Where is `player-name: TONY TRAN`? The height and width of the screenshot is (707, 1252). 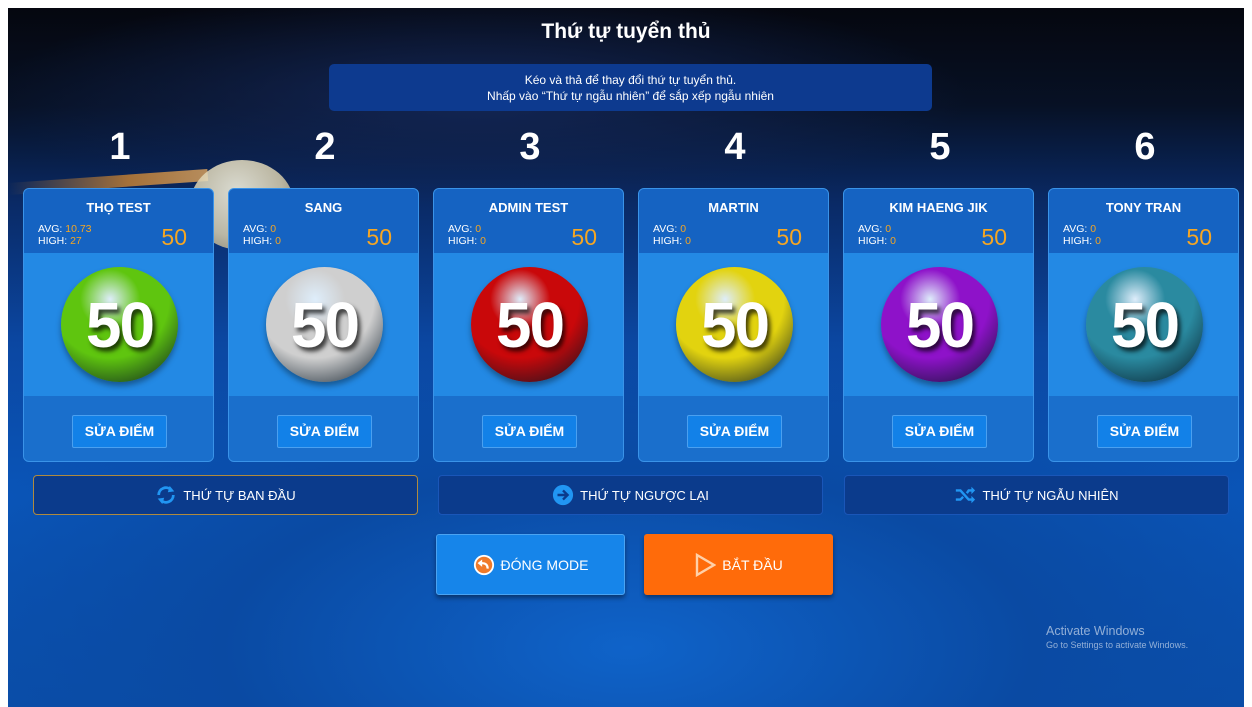 player-name: TONY TRAN is located at coordinates (1143, 207).